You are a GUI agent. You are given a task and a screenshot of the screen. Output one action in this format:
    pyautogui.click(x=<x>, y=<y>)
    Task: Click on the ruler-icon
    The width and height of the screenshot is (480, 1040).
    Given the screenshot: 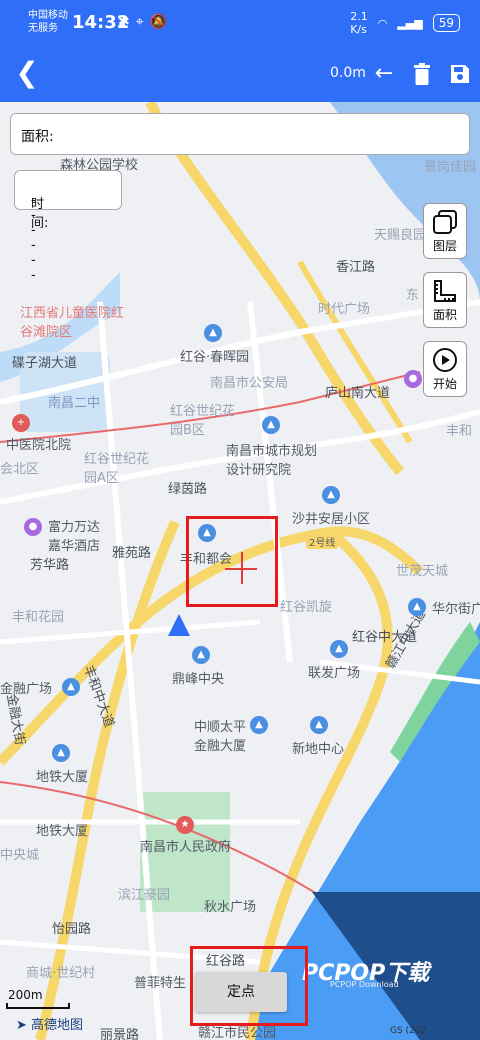 What is the action you would take?
    pyautogui.click(x=445, y=291)
    